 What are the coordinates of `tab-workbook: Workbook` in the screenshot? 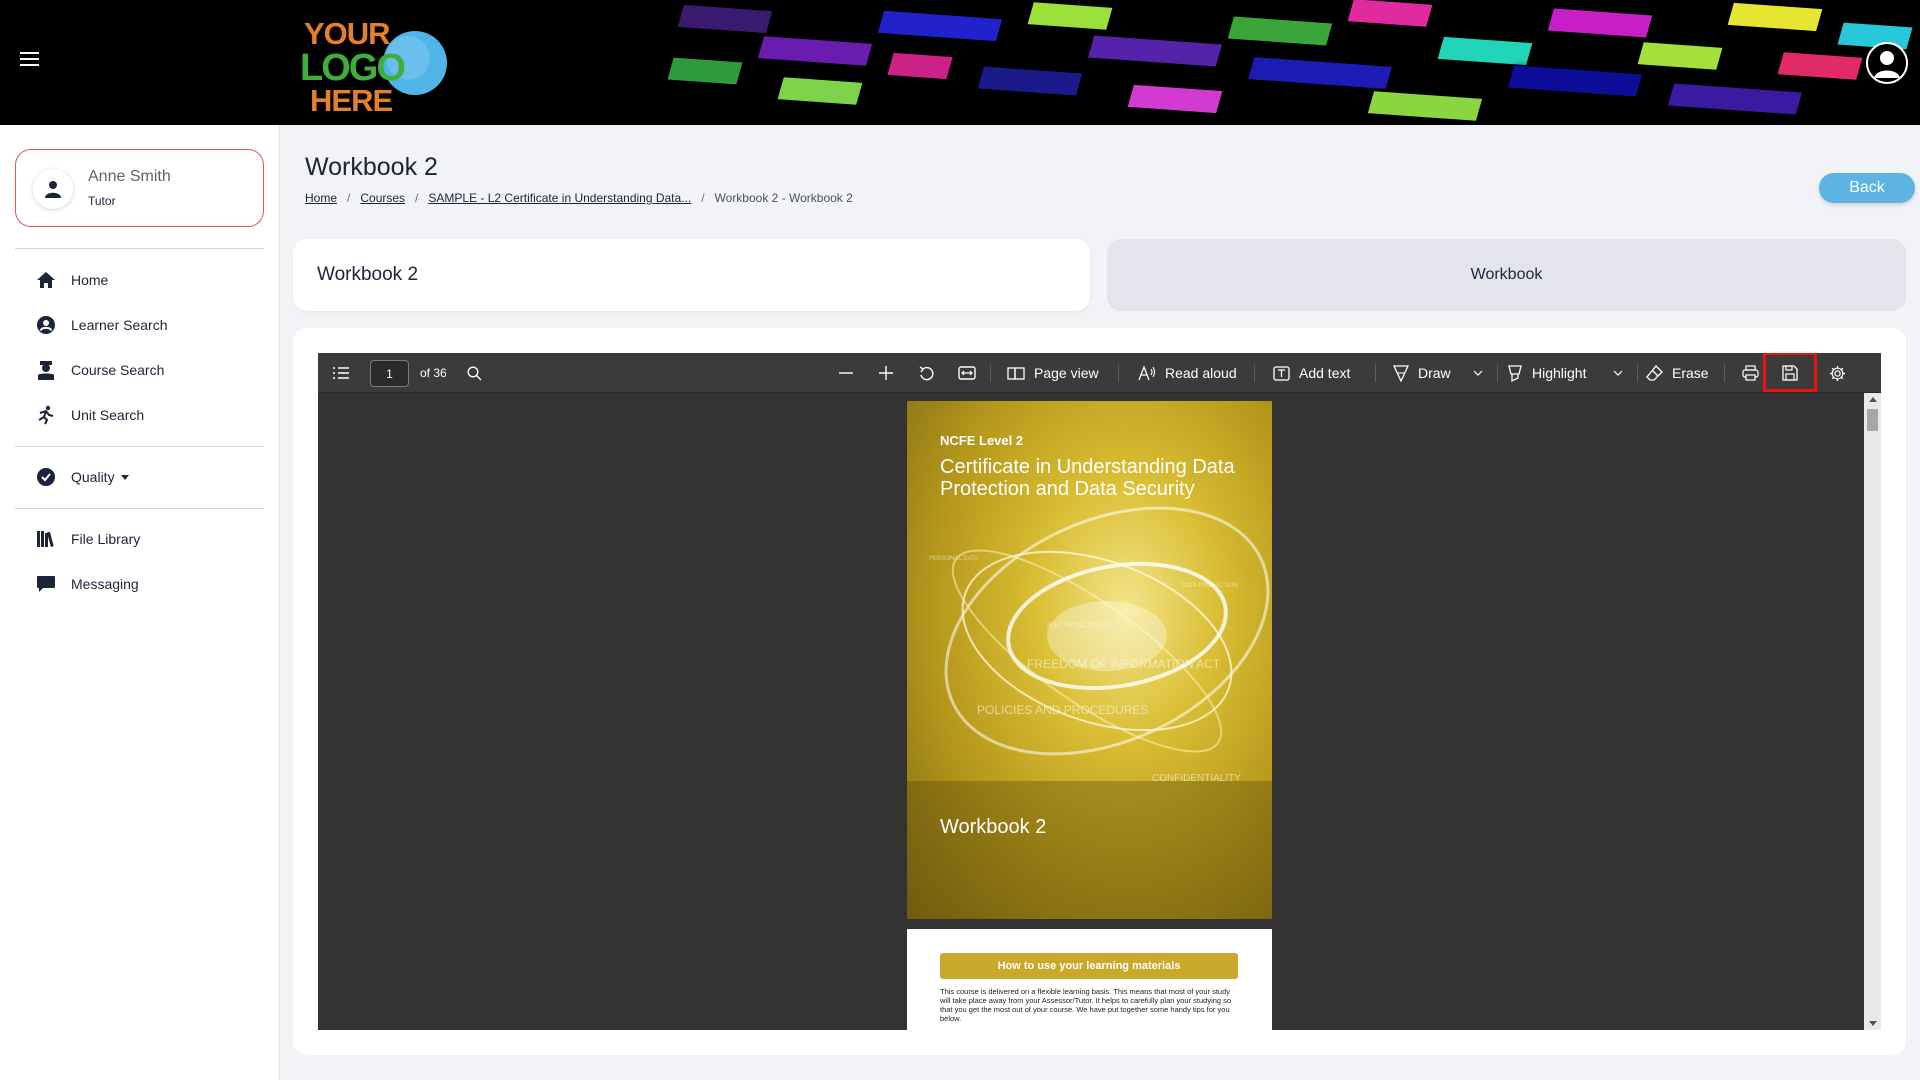 It's located at (1506, 275).